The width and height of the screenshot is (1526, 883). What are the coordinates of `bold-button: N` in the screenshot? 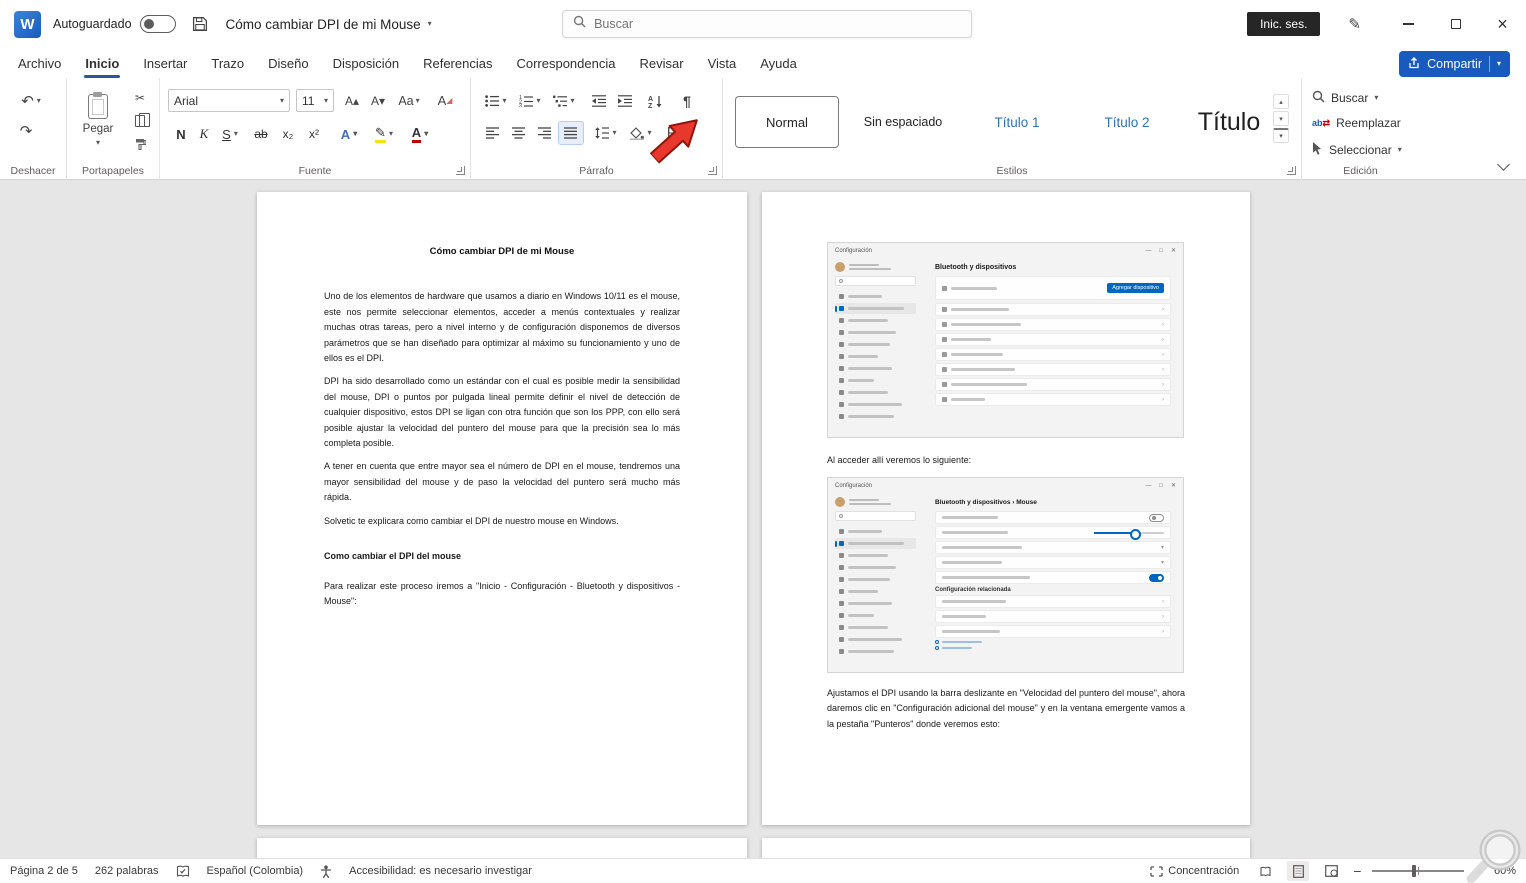 It's located at (181, 134).